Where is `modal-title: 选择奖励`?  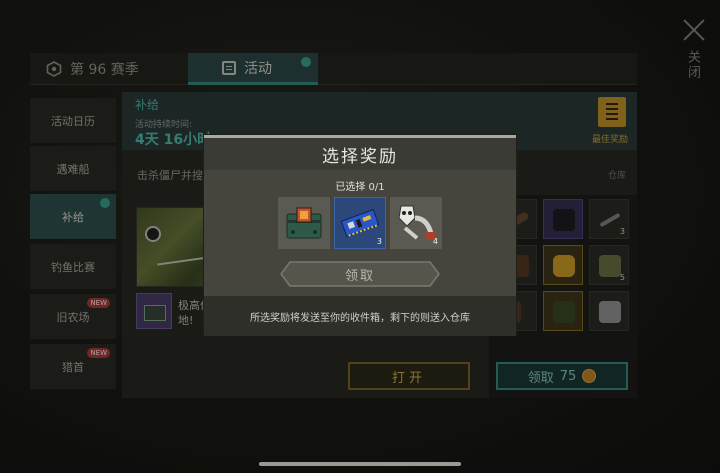
modal-title: 选择奖励 is located at coordinates (360, 156).